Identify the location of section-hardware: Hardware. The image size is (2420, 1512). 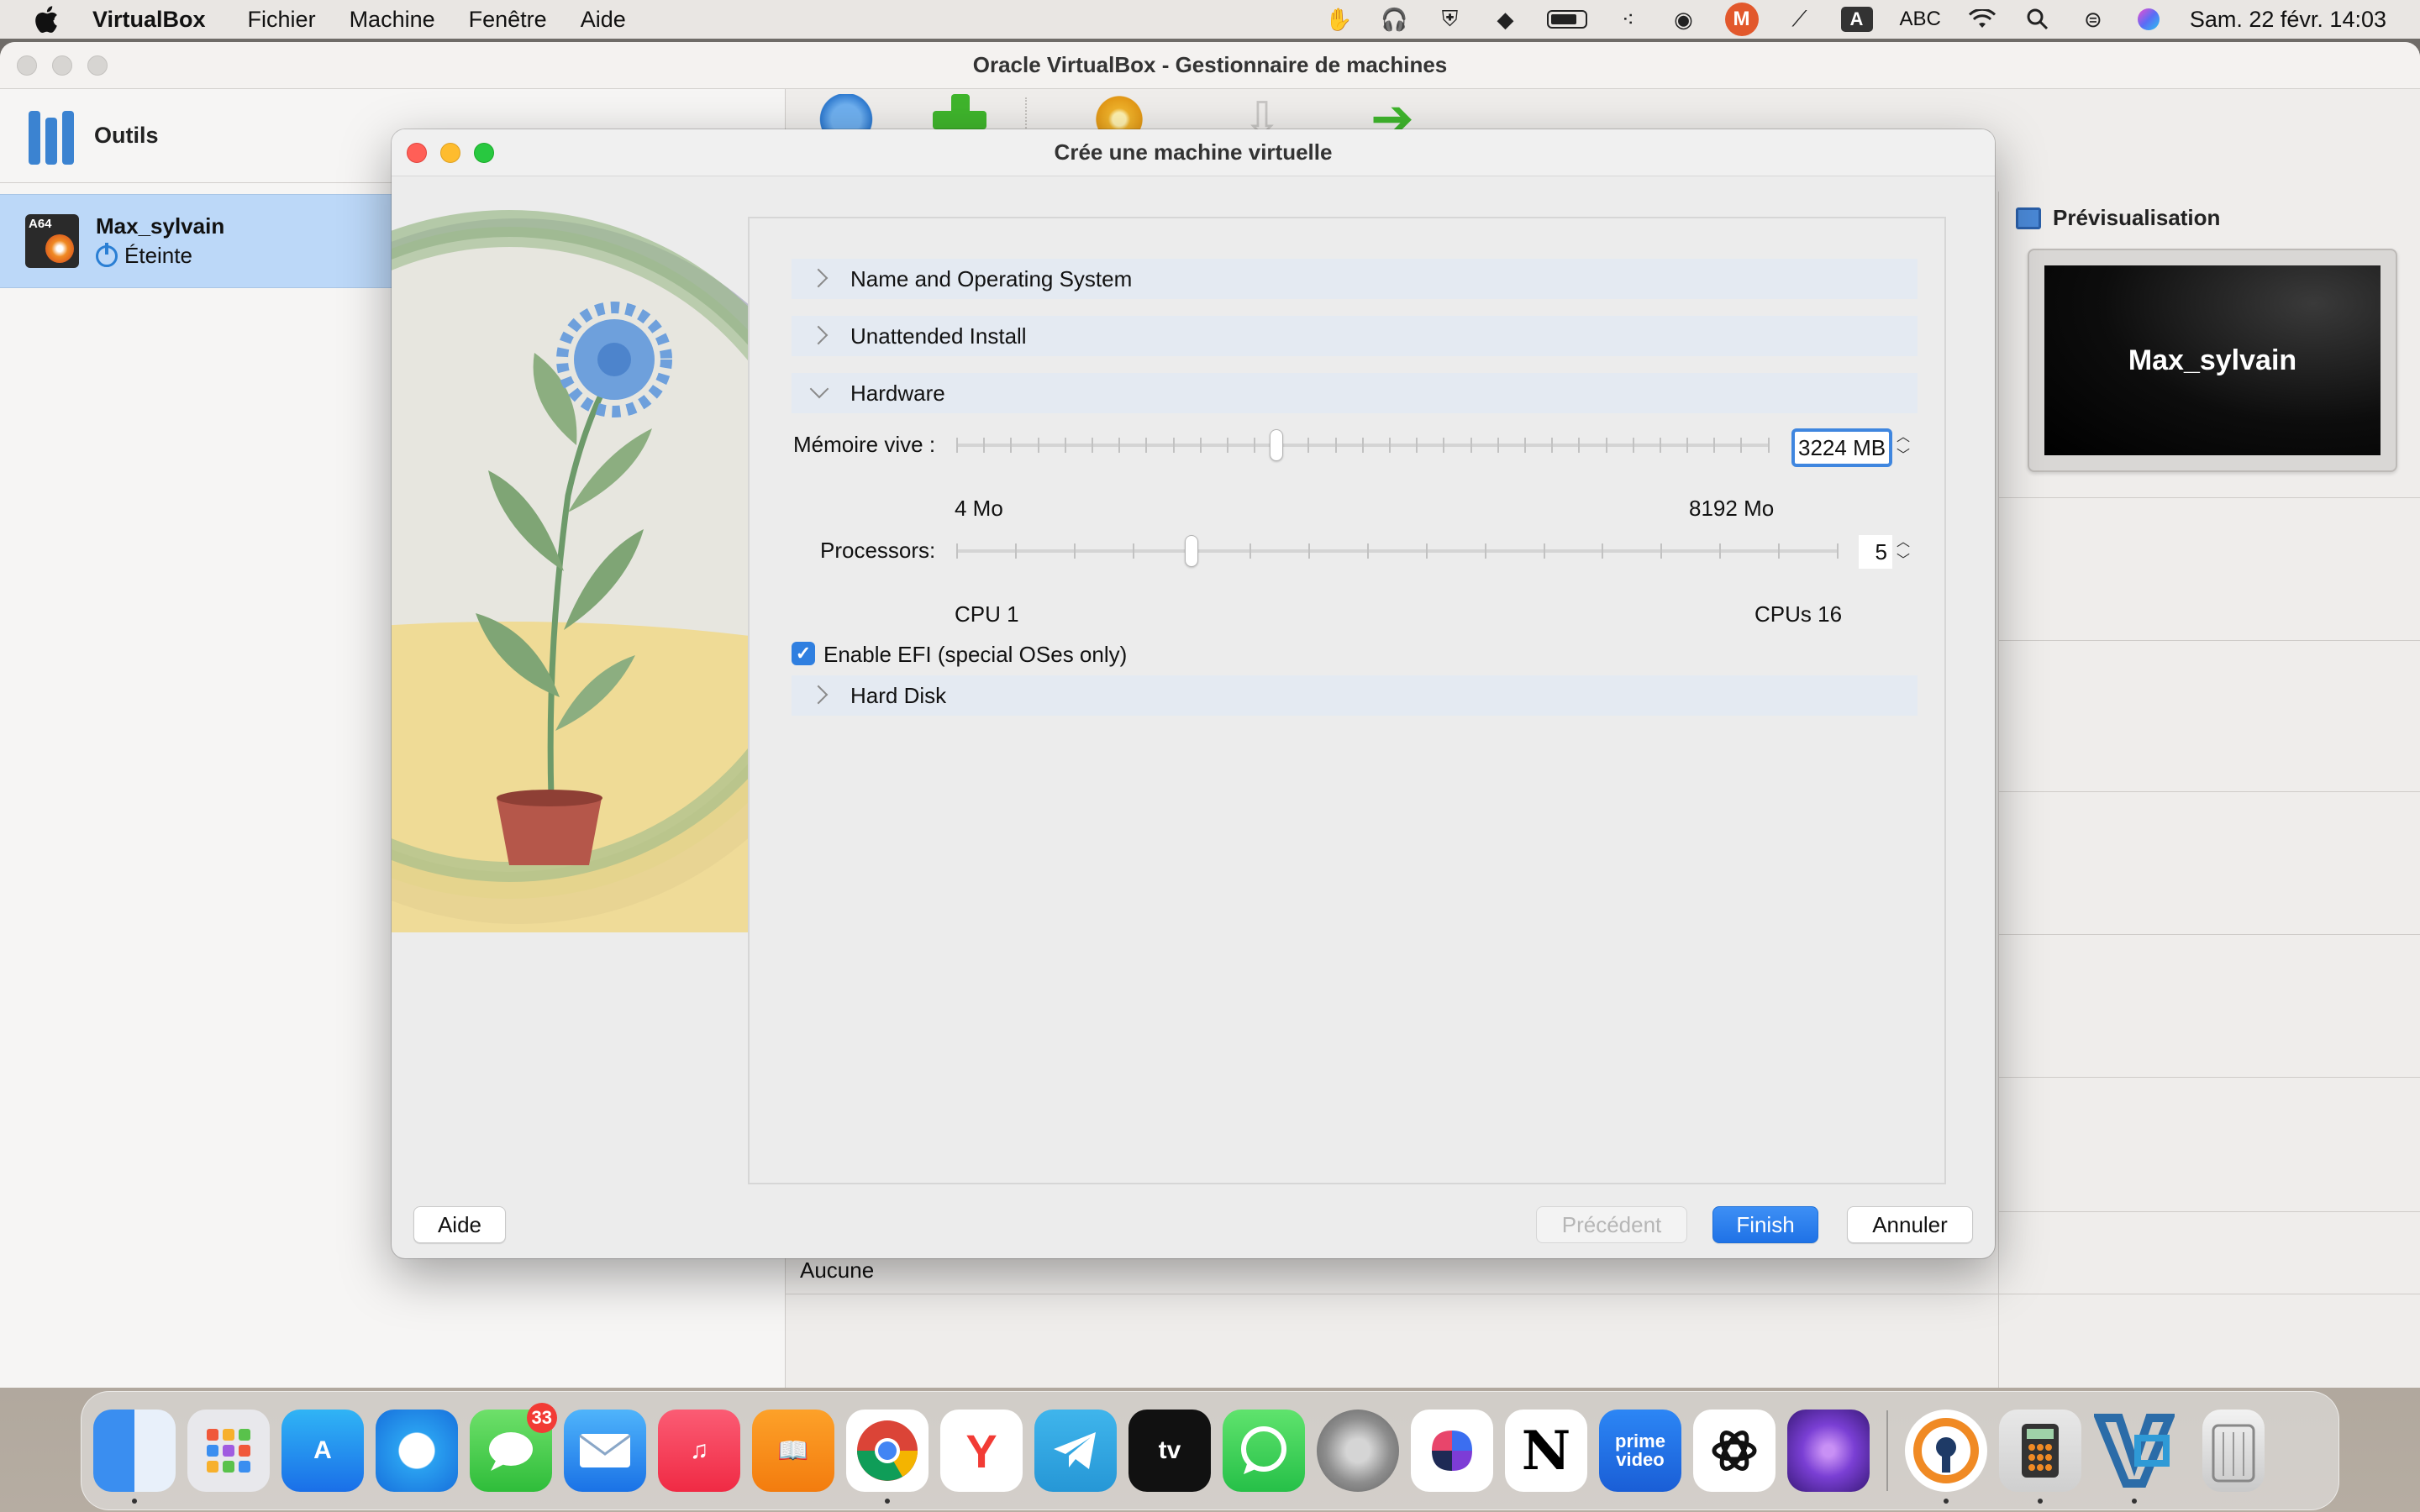
(1355, 393).